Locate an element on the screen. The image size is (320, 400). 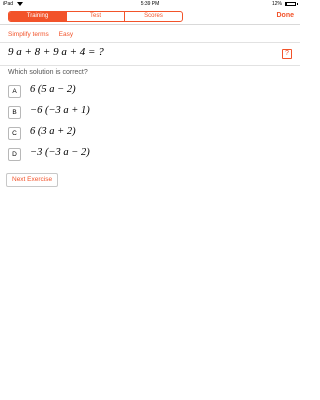
option-c: C 6 (3 a + 2) is located at coordinates (148, 133).